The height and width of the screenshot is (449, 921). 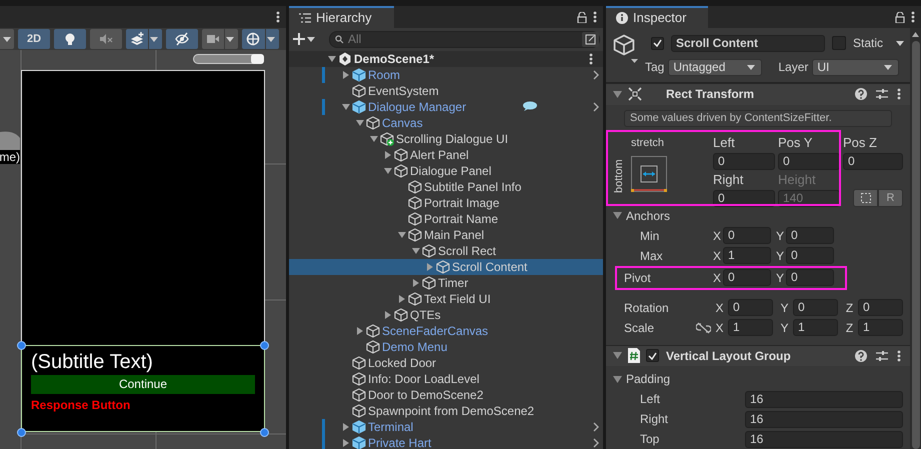 I want to click on number-field: 16, so click(x=824, y=399).